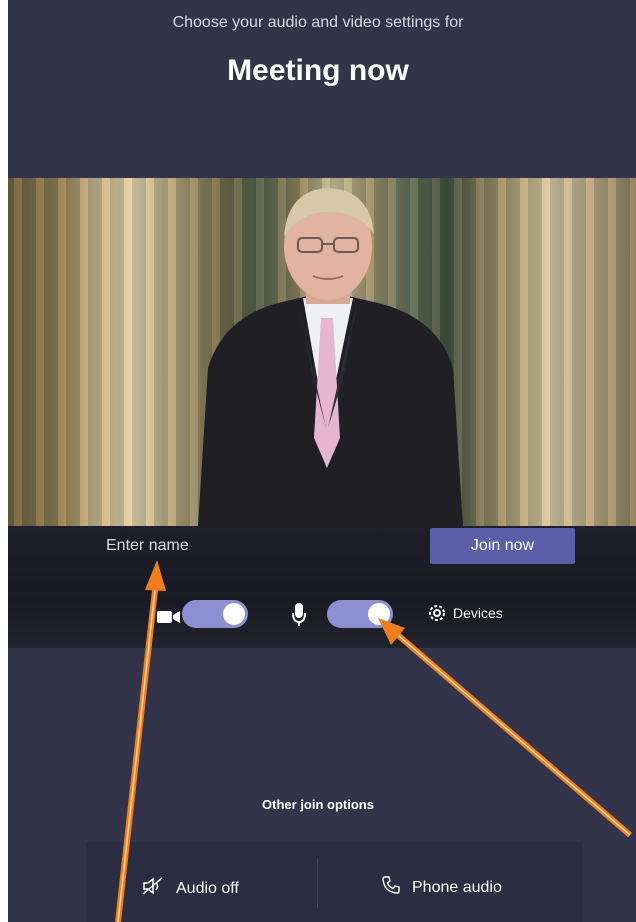 The image size is (636, 922). Describe the element at coordinates (299, 617) in the screenshot. I see `microphone-icon` at that location.